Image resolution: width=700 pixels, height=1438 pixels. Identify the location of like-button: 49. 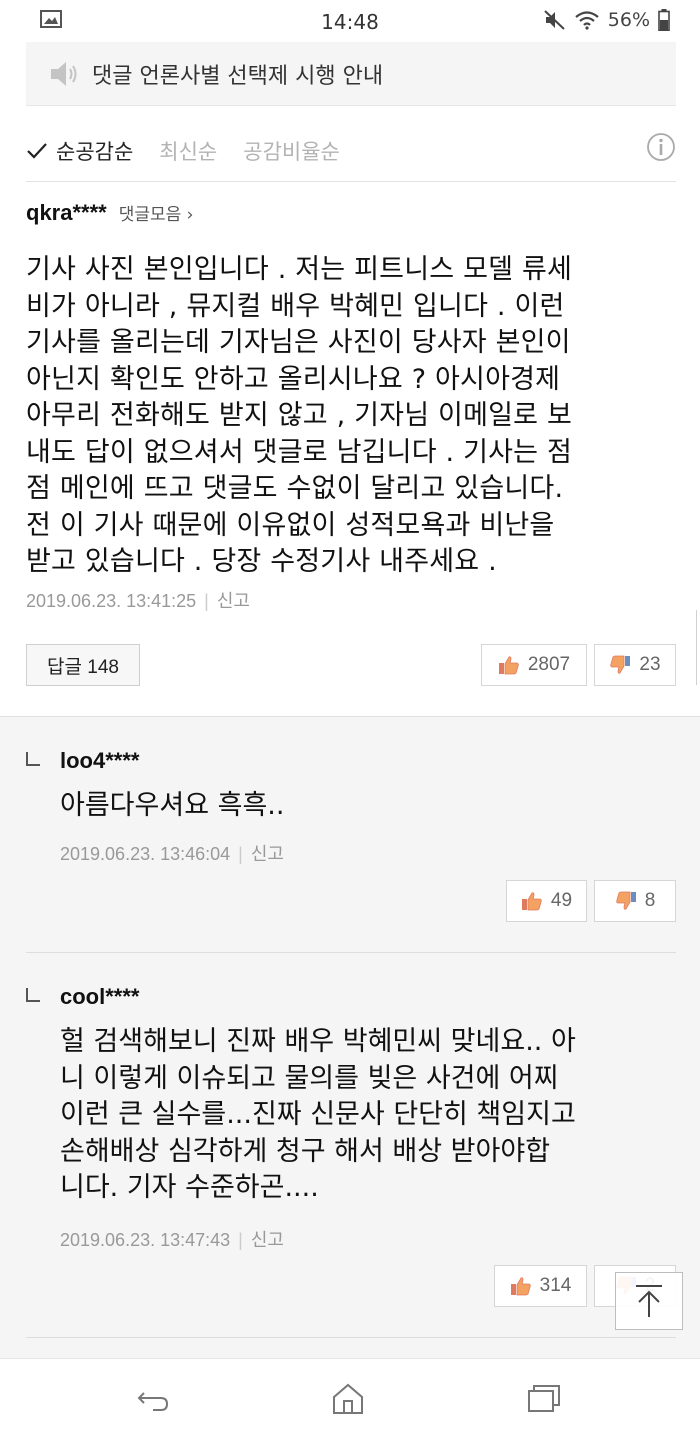
(546, 901).